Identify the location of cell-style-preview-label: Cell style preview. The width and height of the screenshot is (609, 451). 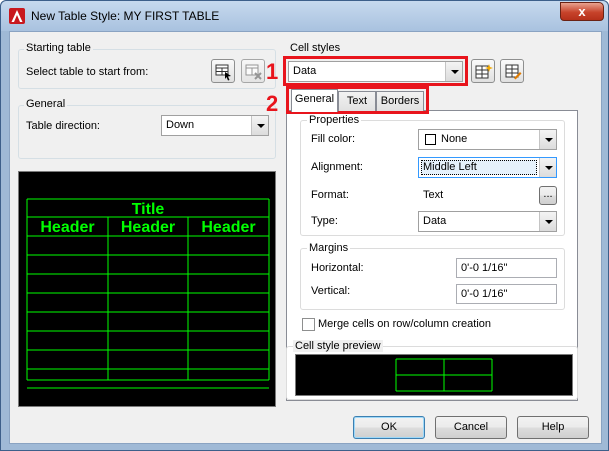
(338, 346).